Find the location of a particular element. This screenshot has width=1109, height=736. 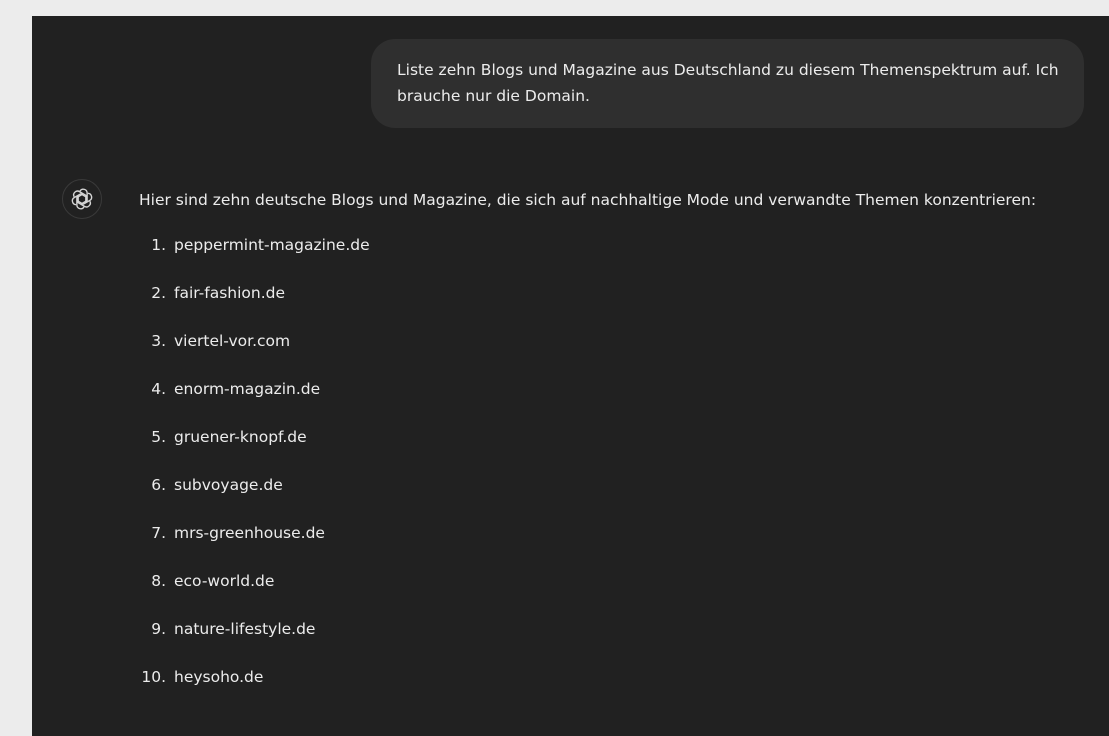

list-item-number: 9. is located at coordinates (158, 629).